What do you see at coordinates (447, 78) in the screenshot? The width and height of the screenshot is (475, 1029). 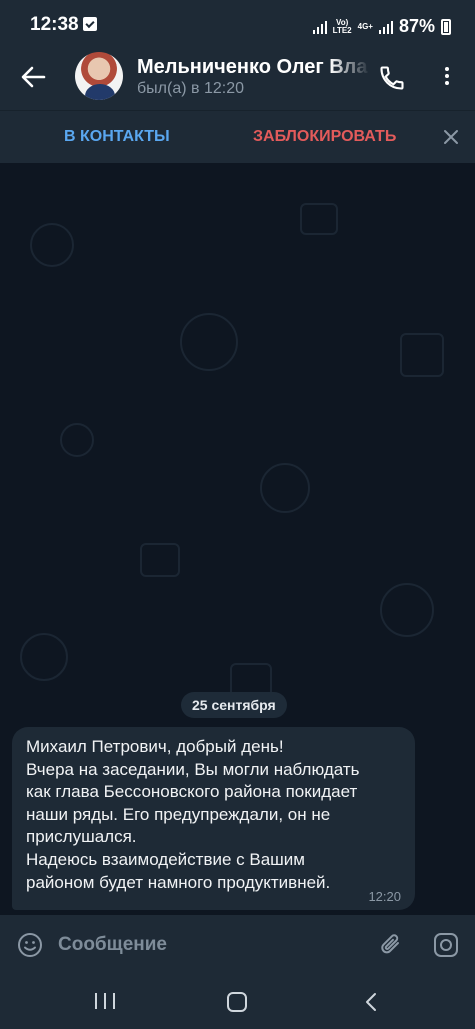 I see `more-options-icon` at bounding box center [447, 78].